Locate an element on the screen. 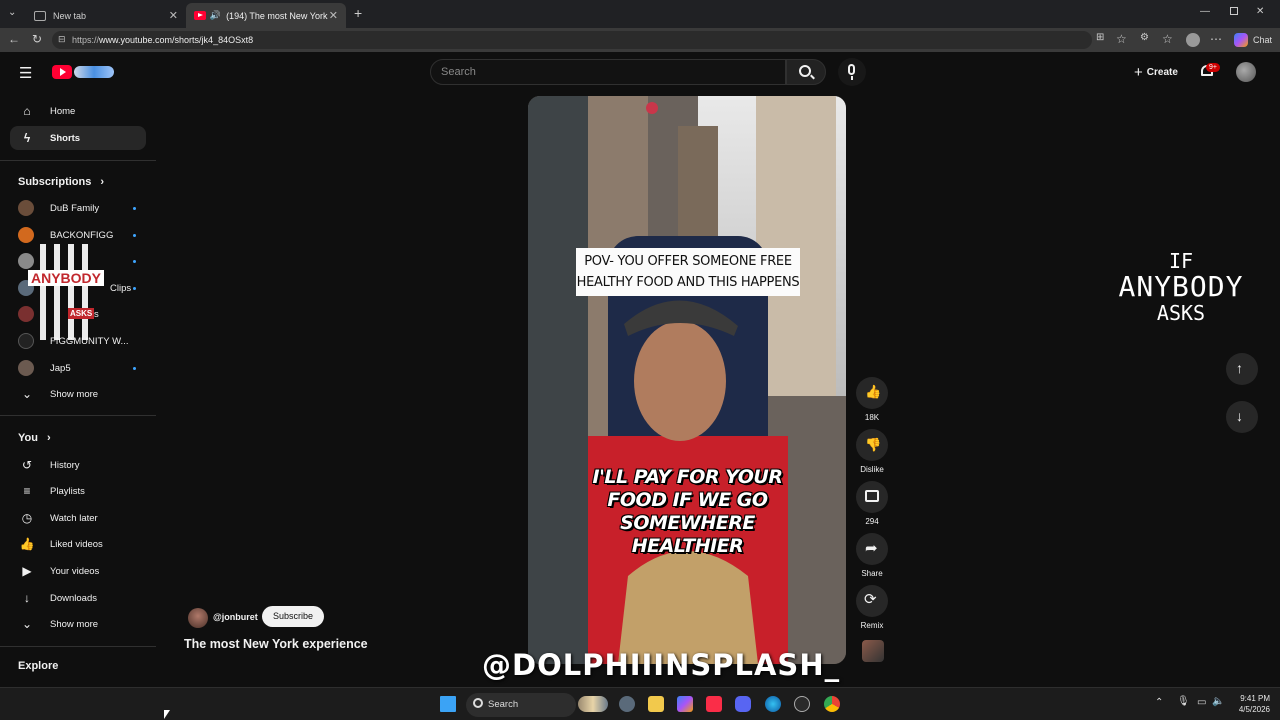 The height and width of the screenshot is (720, 1280). mic-tray-icon: 🎙 is located at coordinates (1183, 701).